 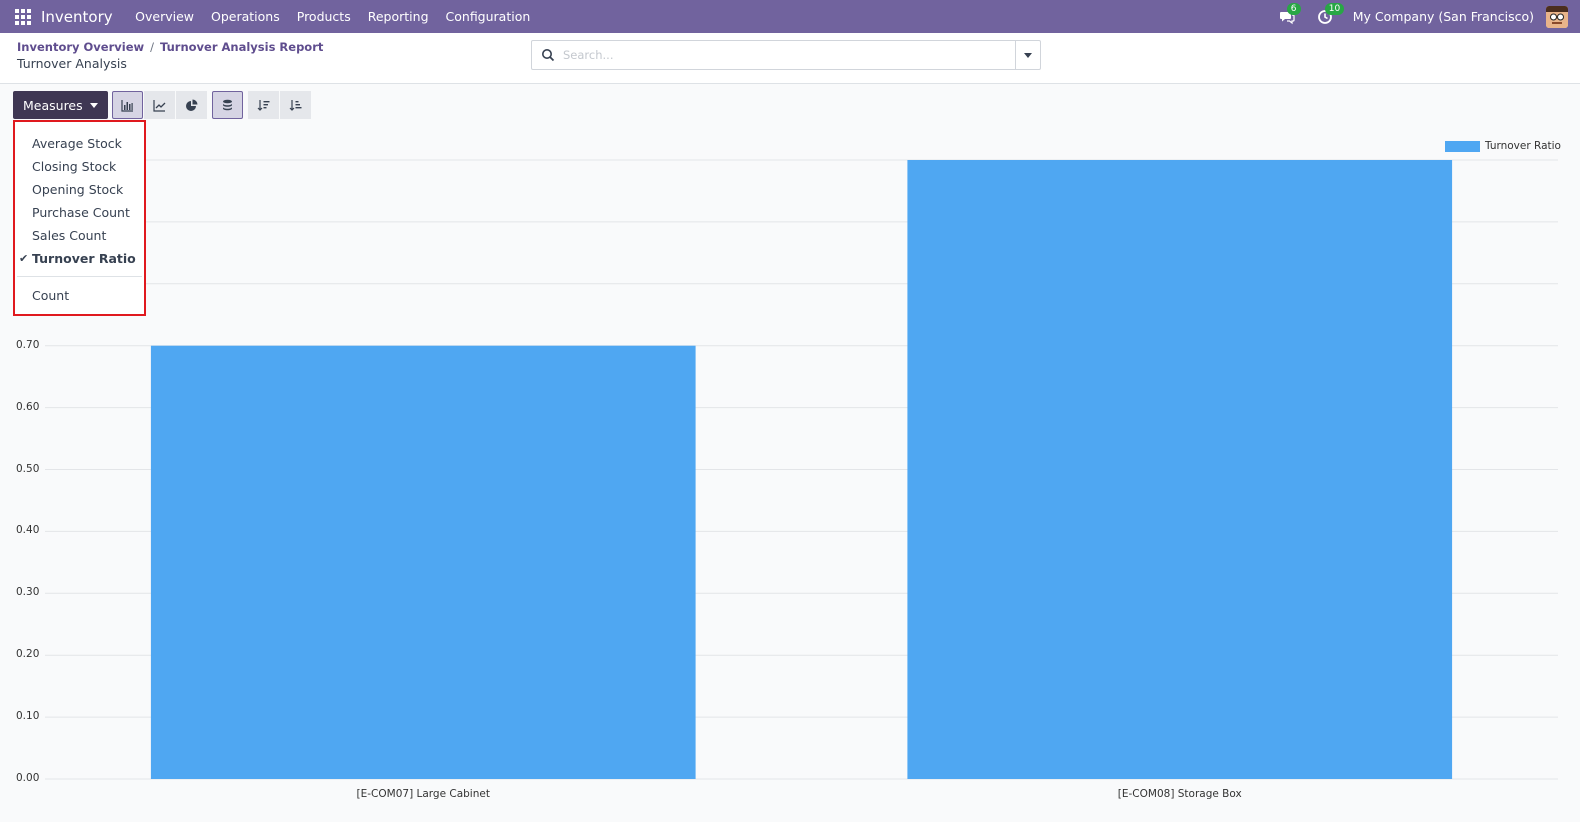 I want to click on menu-configuration: Configuration, so click(x=488, y=16).